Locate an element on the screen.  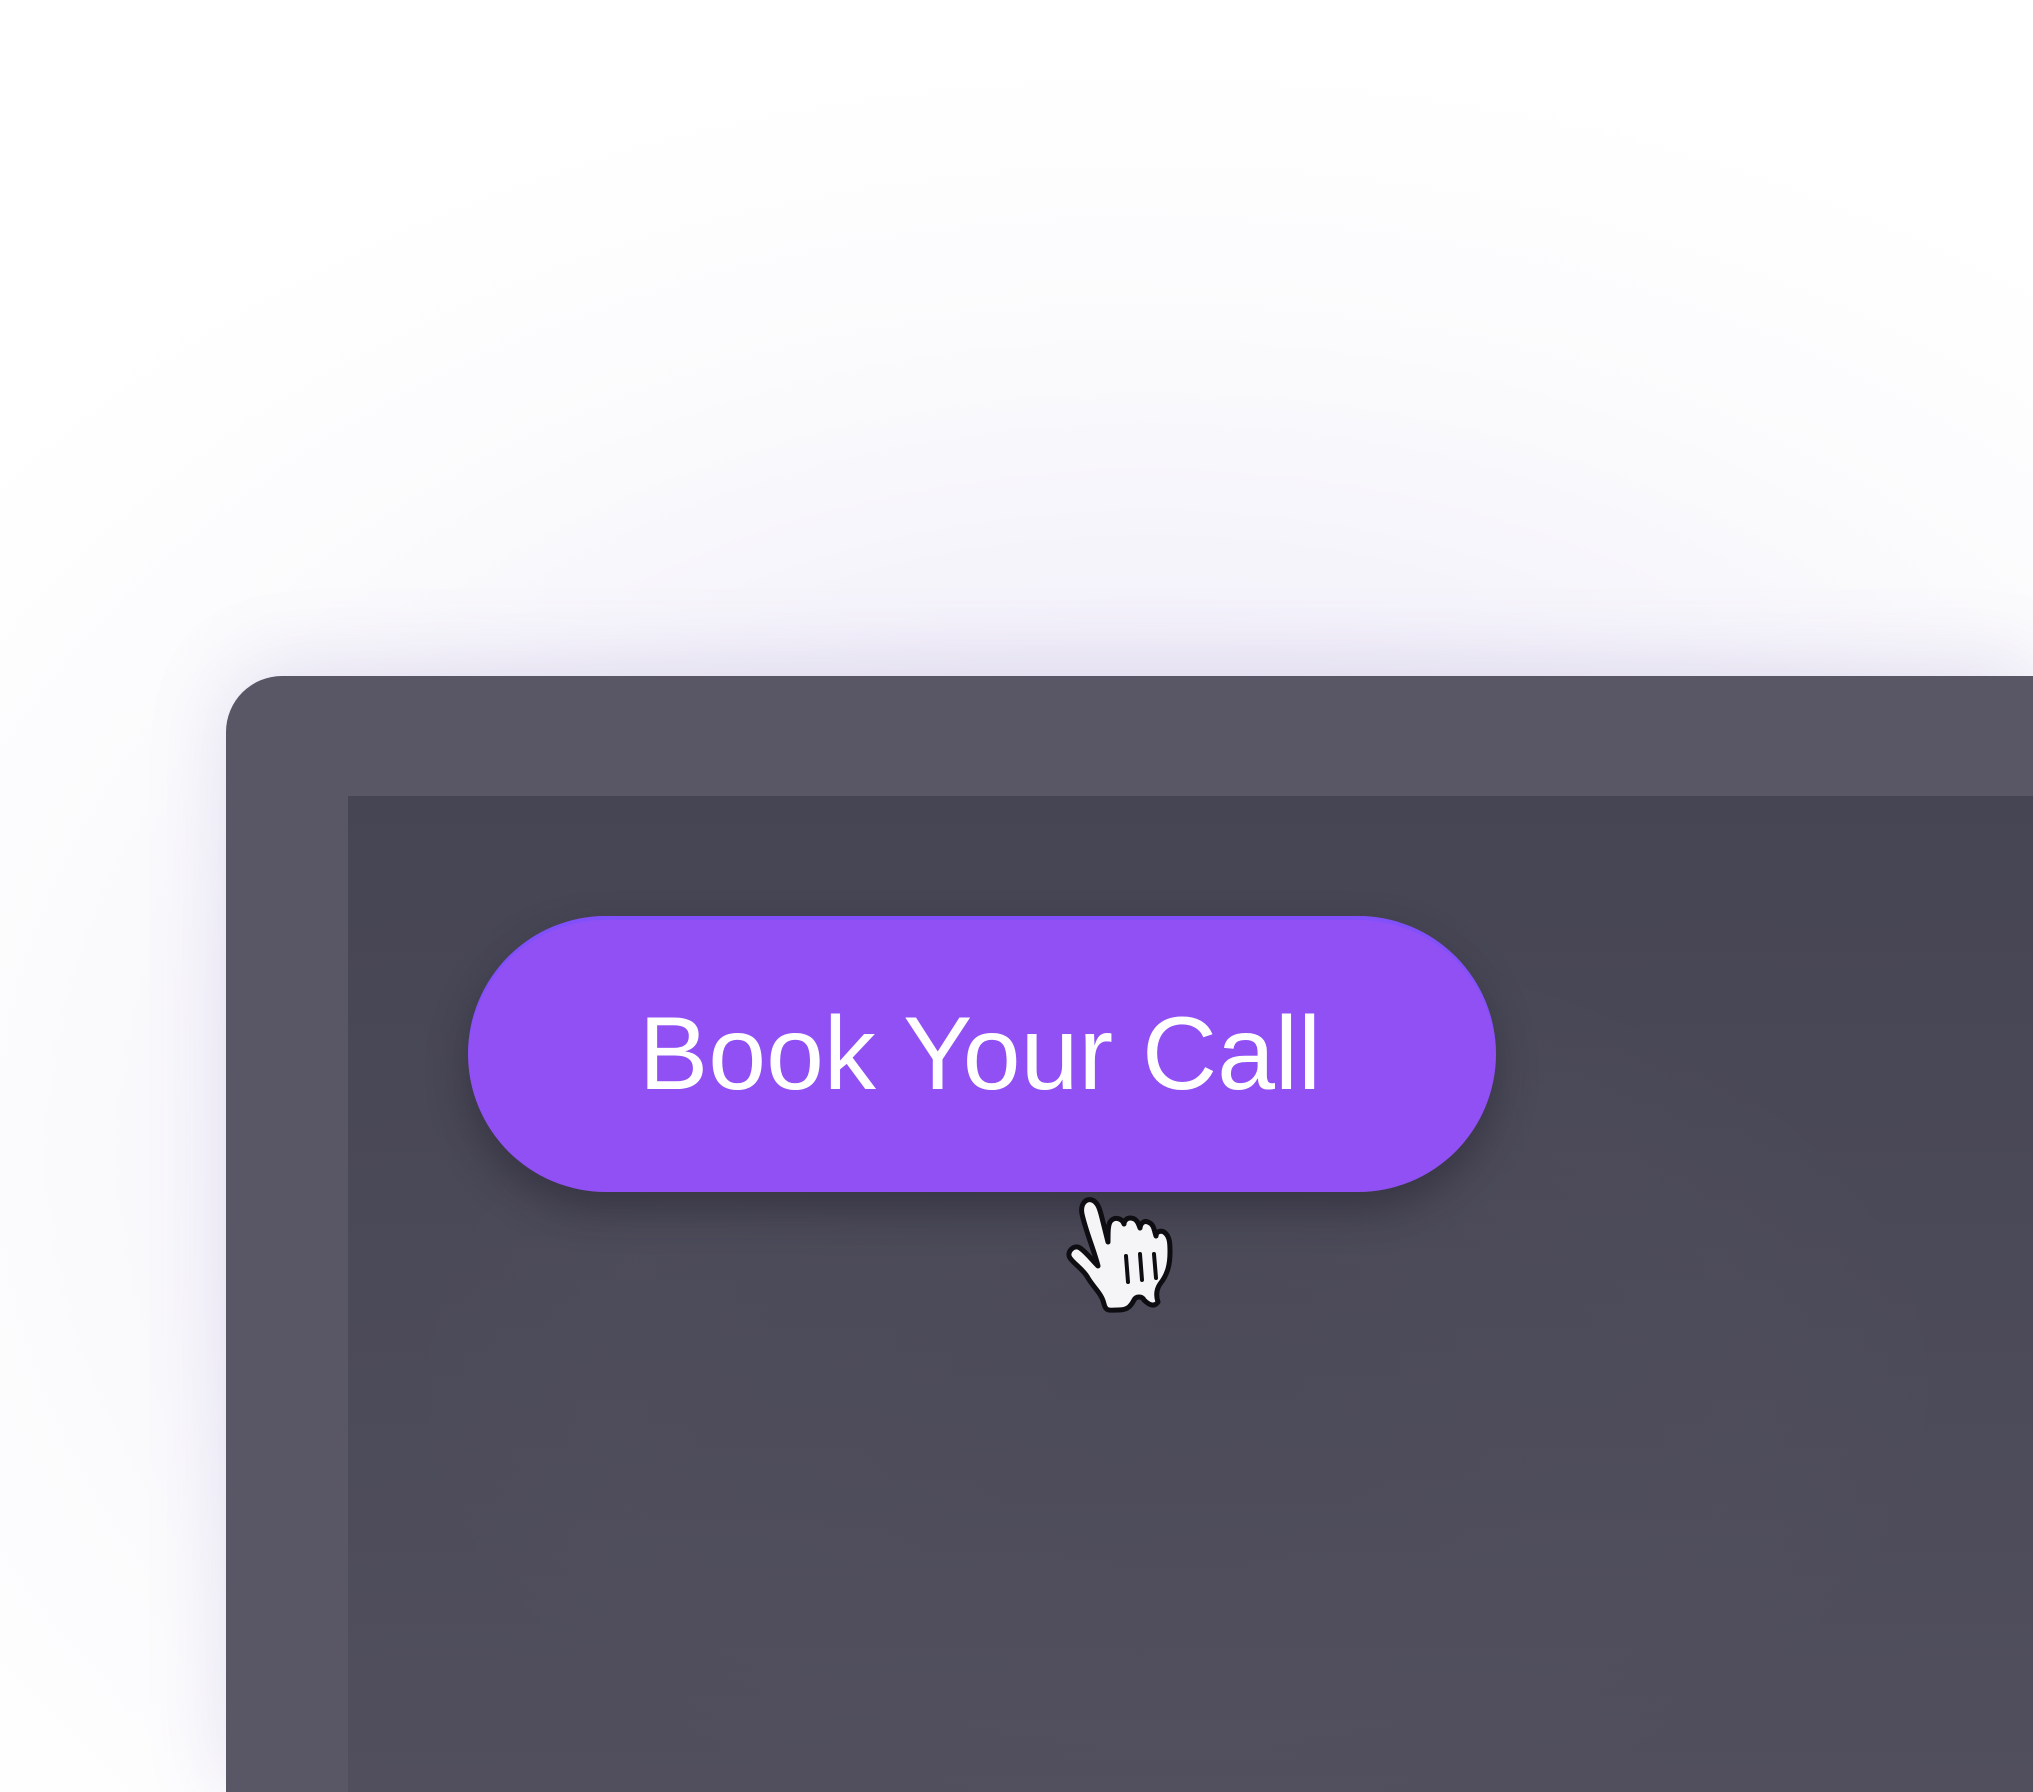
book-call-button: Book Your Call is located at coordinates (982, 1054).